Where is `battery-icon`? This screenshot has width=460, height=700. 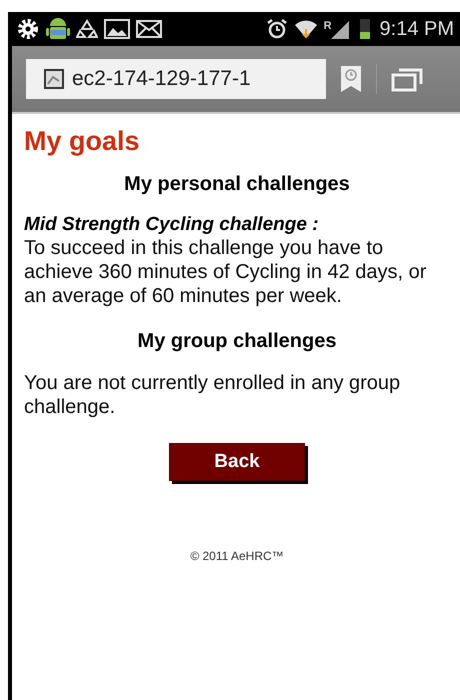 battery-icon is located at coordinates (365, 29).